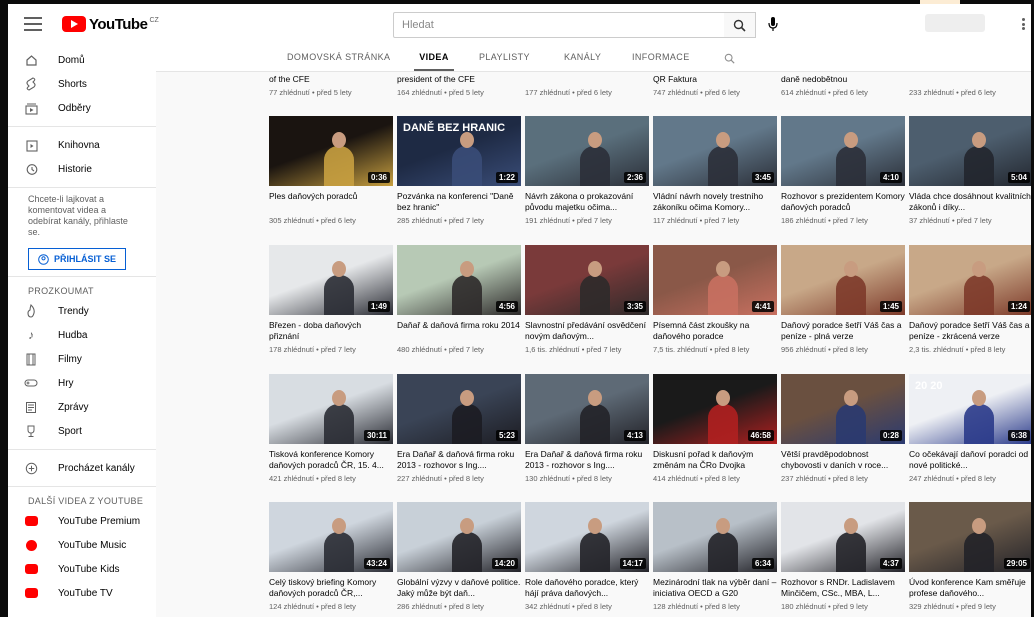 The height and width of the screenshot is (617, 1034). I want to click on sidebar-item-shorts: Shorts, so click(82, 84).